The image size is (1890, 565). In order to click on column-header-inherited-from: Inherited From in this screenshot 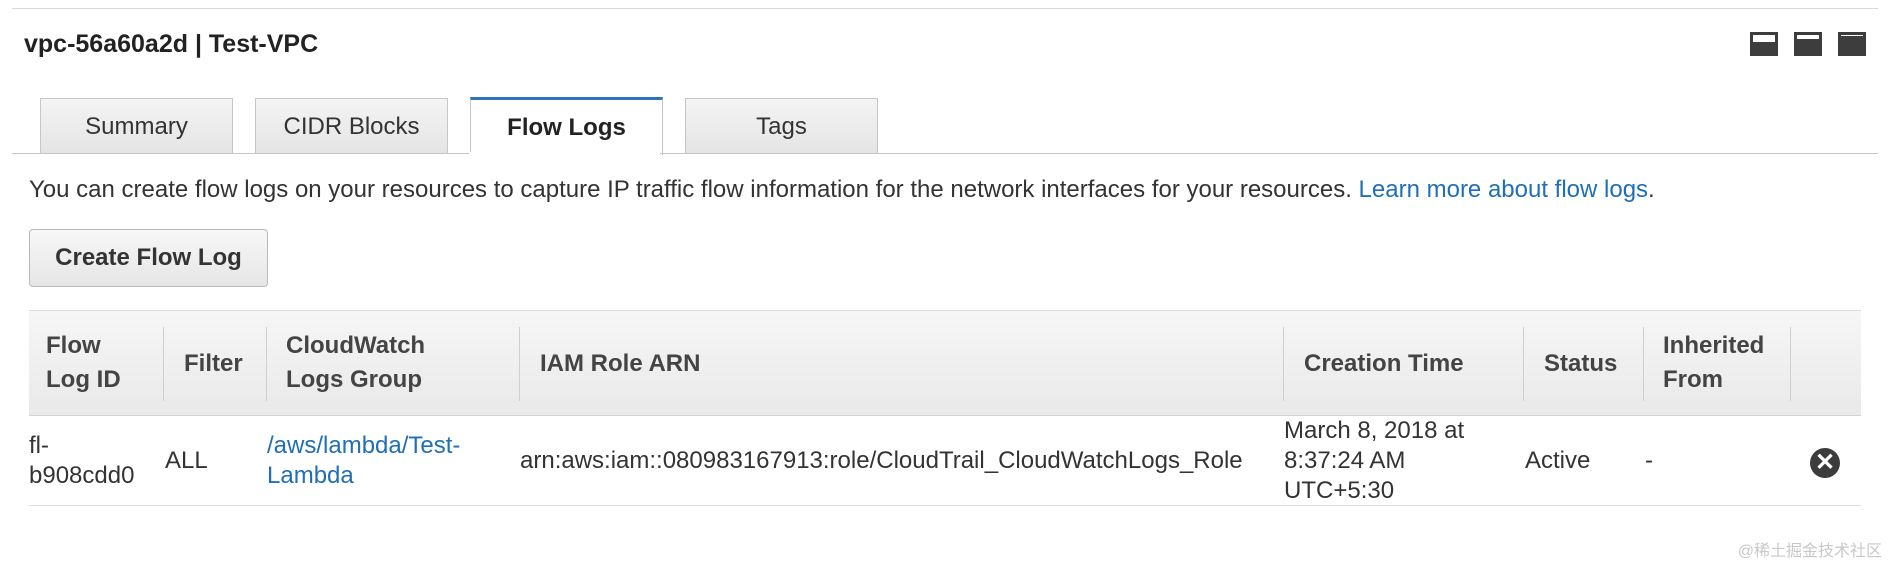, I will do `click(1713, 363)`.